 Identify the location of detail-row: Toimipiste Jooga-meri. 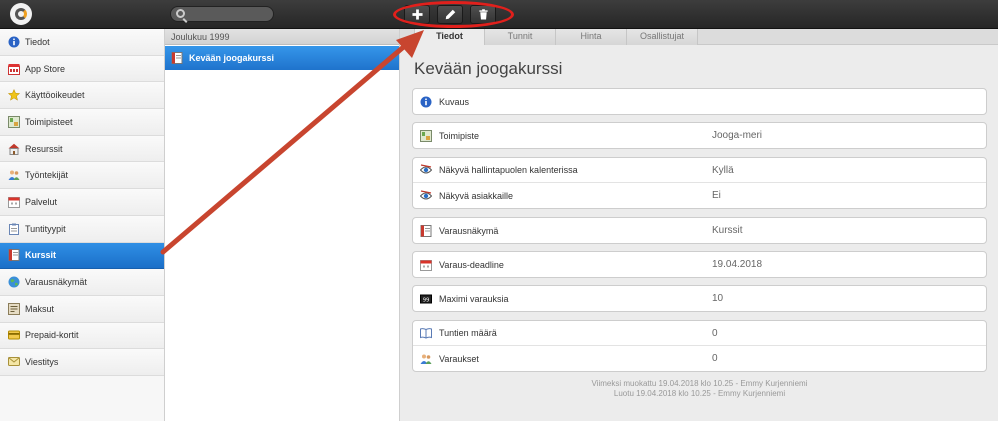
(699, 135).